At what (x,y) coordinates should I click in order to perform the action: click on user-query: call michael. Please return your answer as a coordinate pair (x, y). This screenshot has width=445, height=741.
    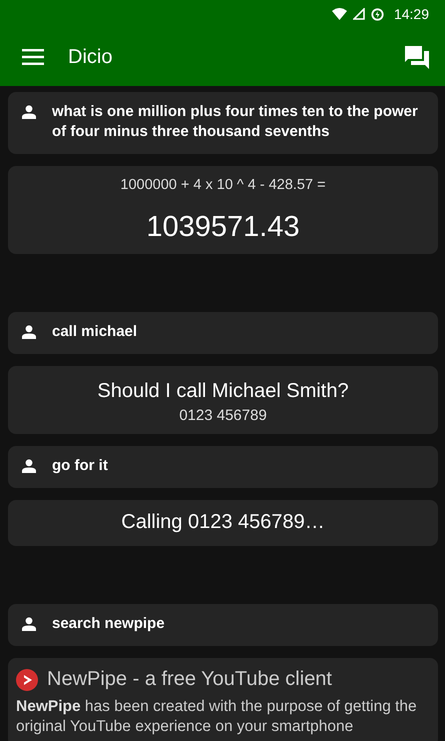
    Looking at the image, I should click on (95, 332).